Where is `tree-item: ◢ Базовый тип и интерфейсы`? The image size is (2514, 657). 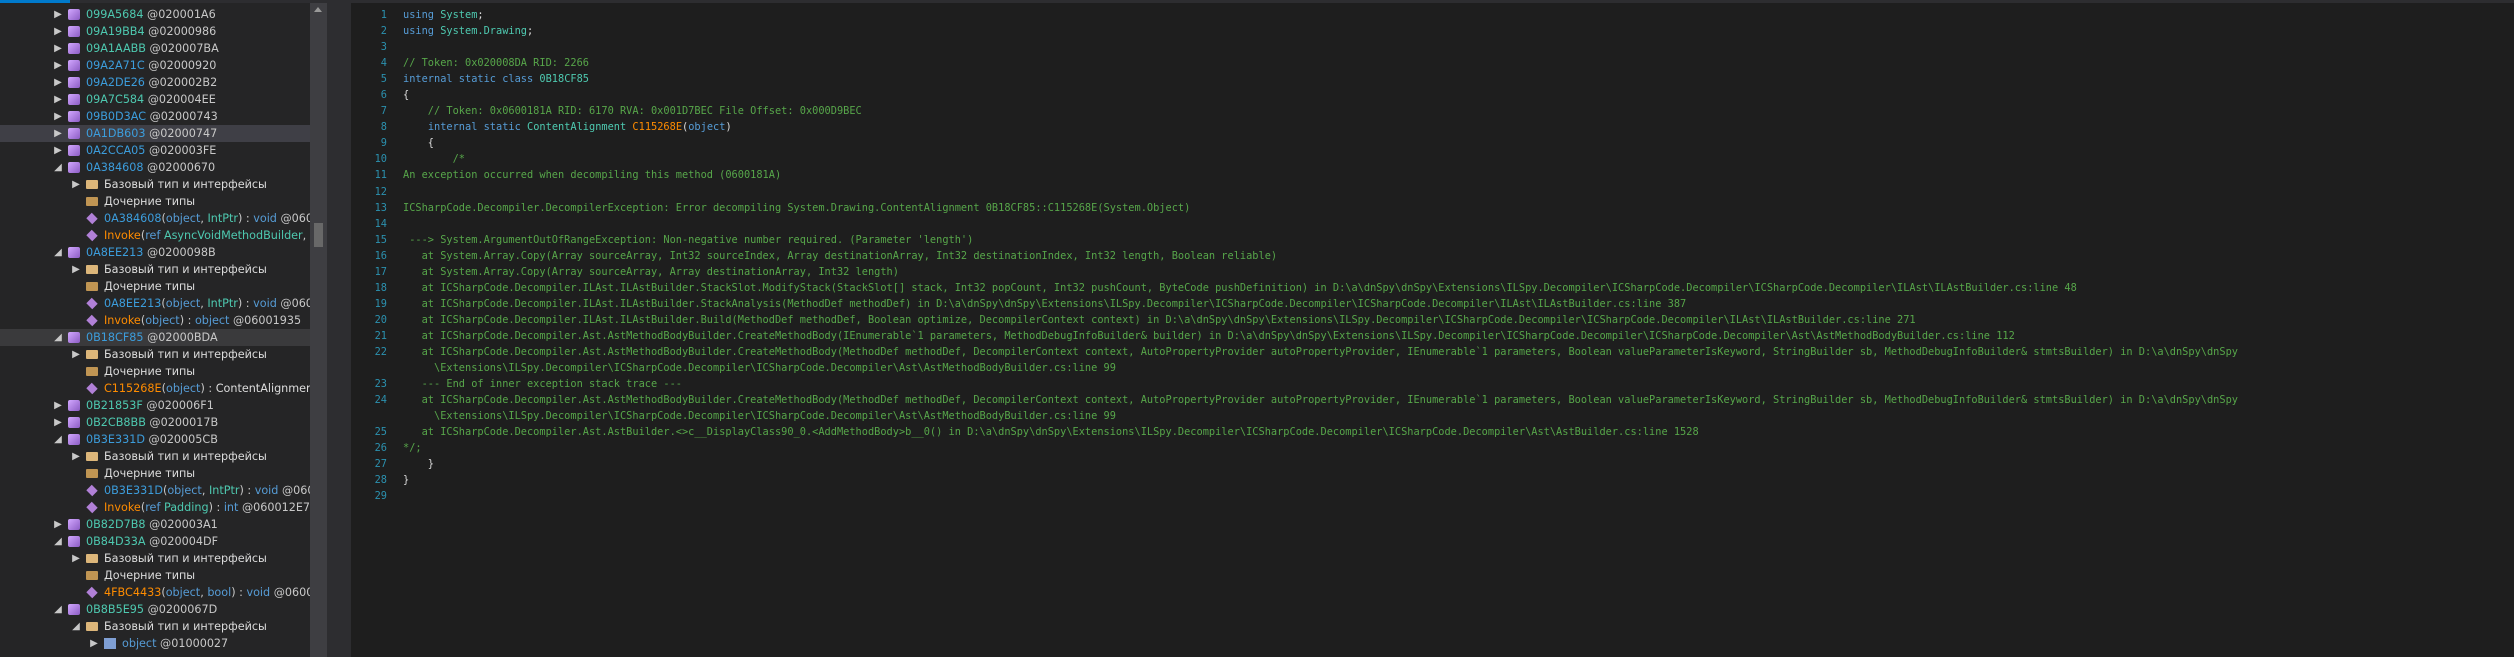 tree-item: ◢ Базовый тип и интерфейсы is located at coordinates (155, 626).